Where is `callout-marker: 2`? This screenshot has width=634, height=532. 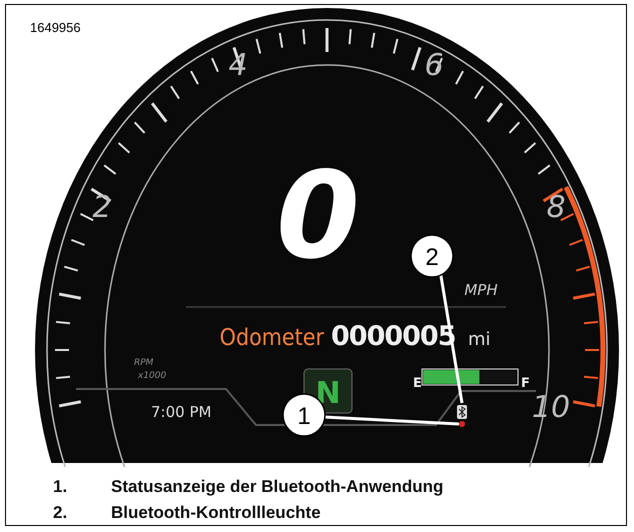
callout-marker: 2 is located at coordinates (432, 256).